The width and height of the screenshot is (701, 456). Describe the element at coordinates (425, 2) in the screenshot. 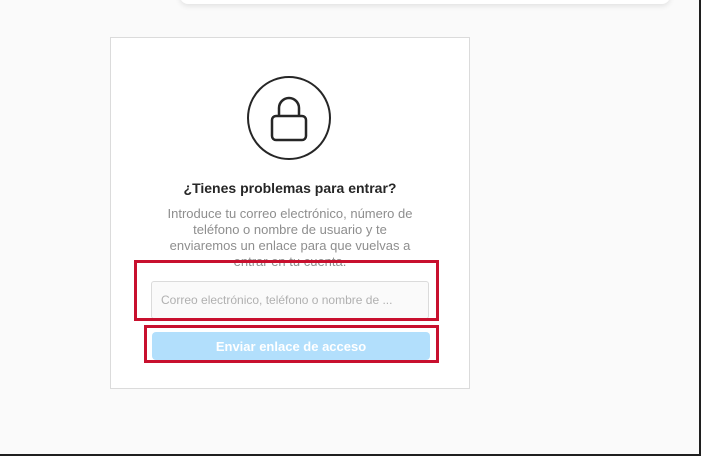

I see `top-overlay-panel` at that location.